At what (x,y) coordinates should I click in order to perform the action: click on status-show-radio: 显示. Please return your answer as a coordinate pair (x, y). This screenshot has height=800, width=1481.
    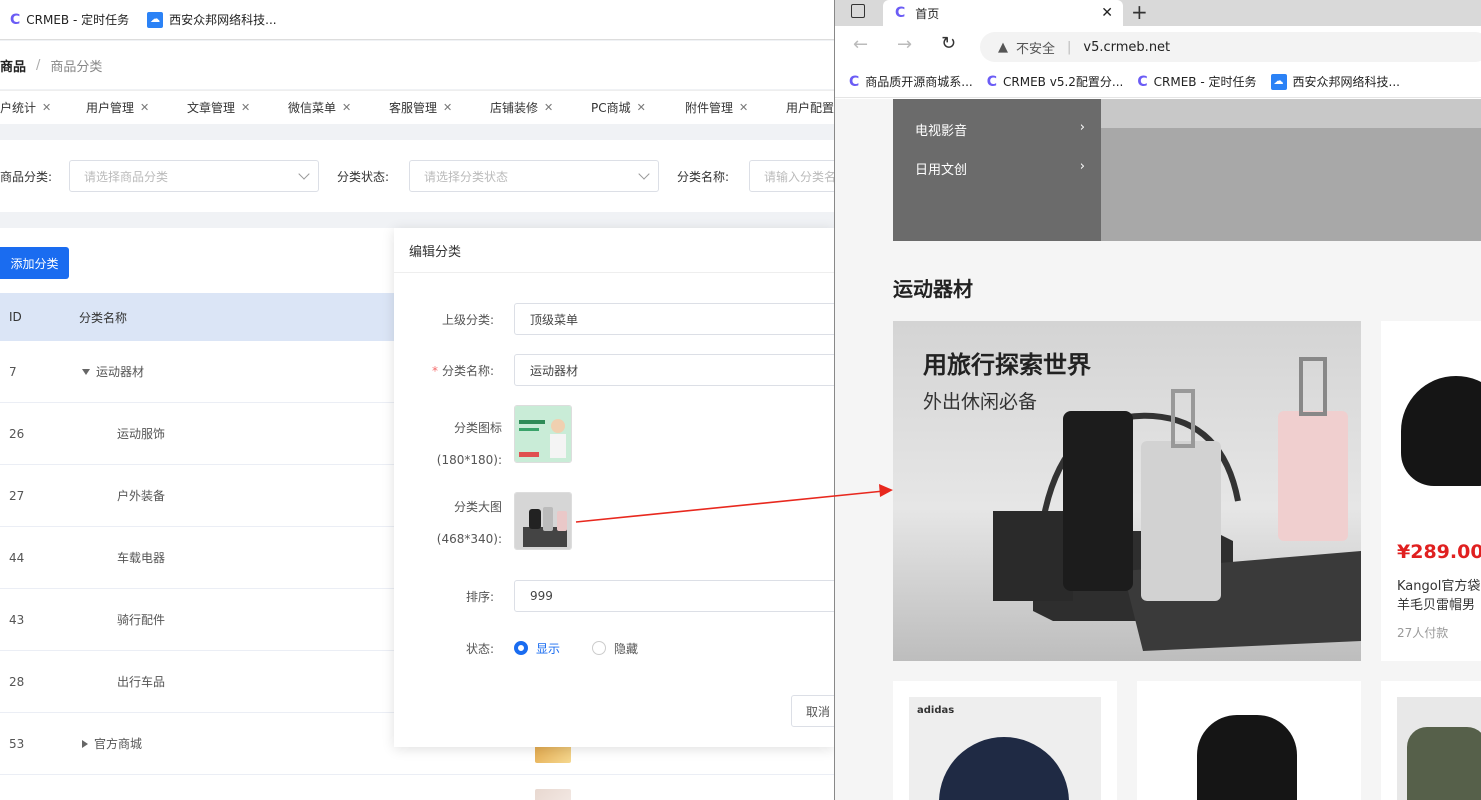
    Looking at the image, I should click on (537, 648).